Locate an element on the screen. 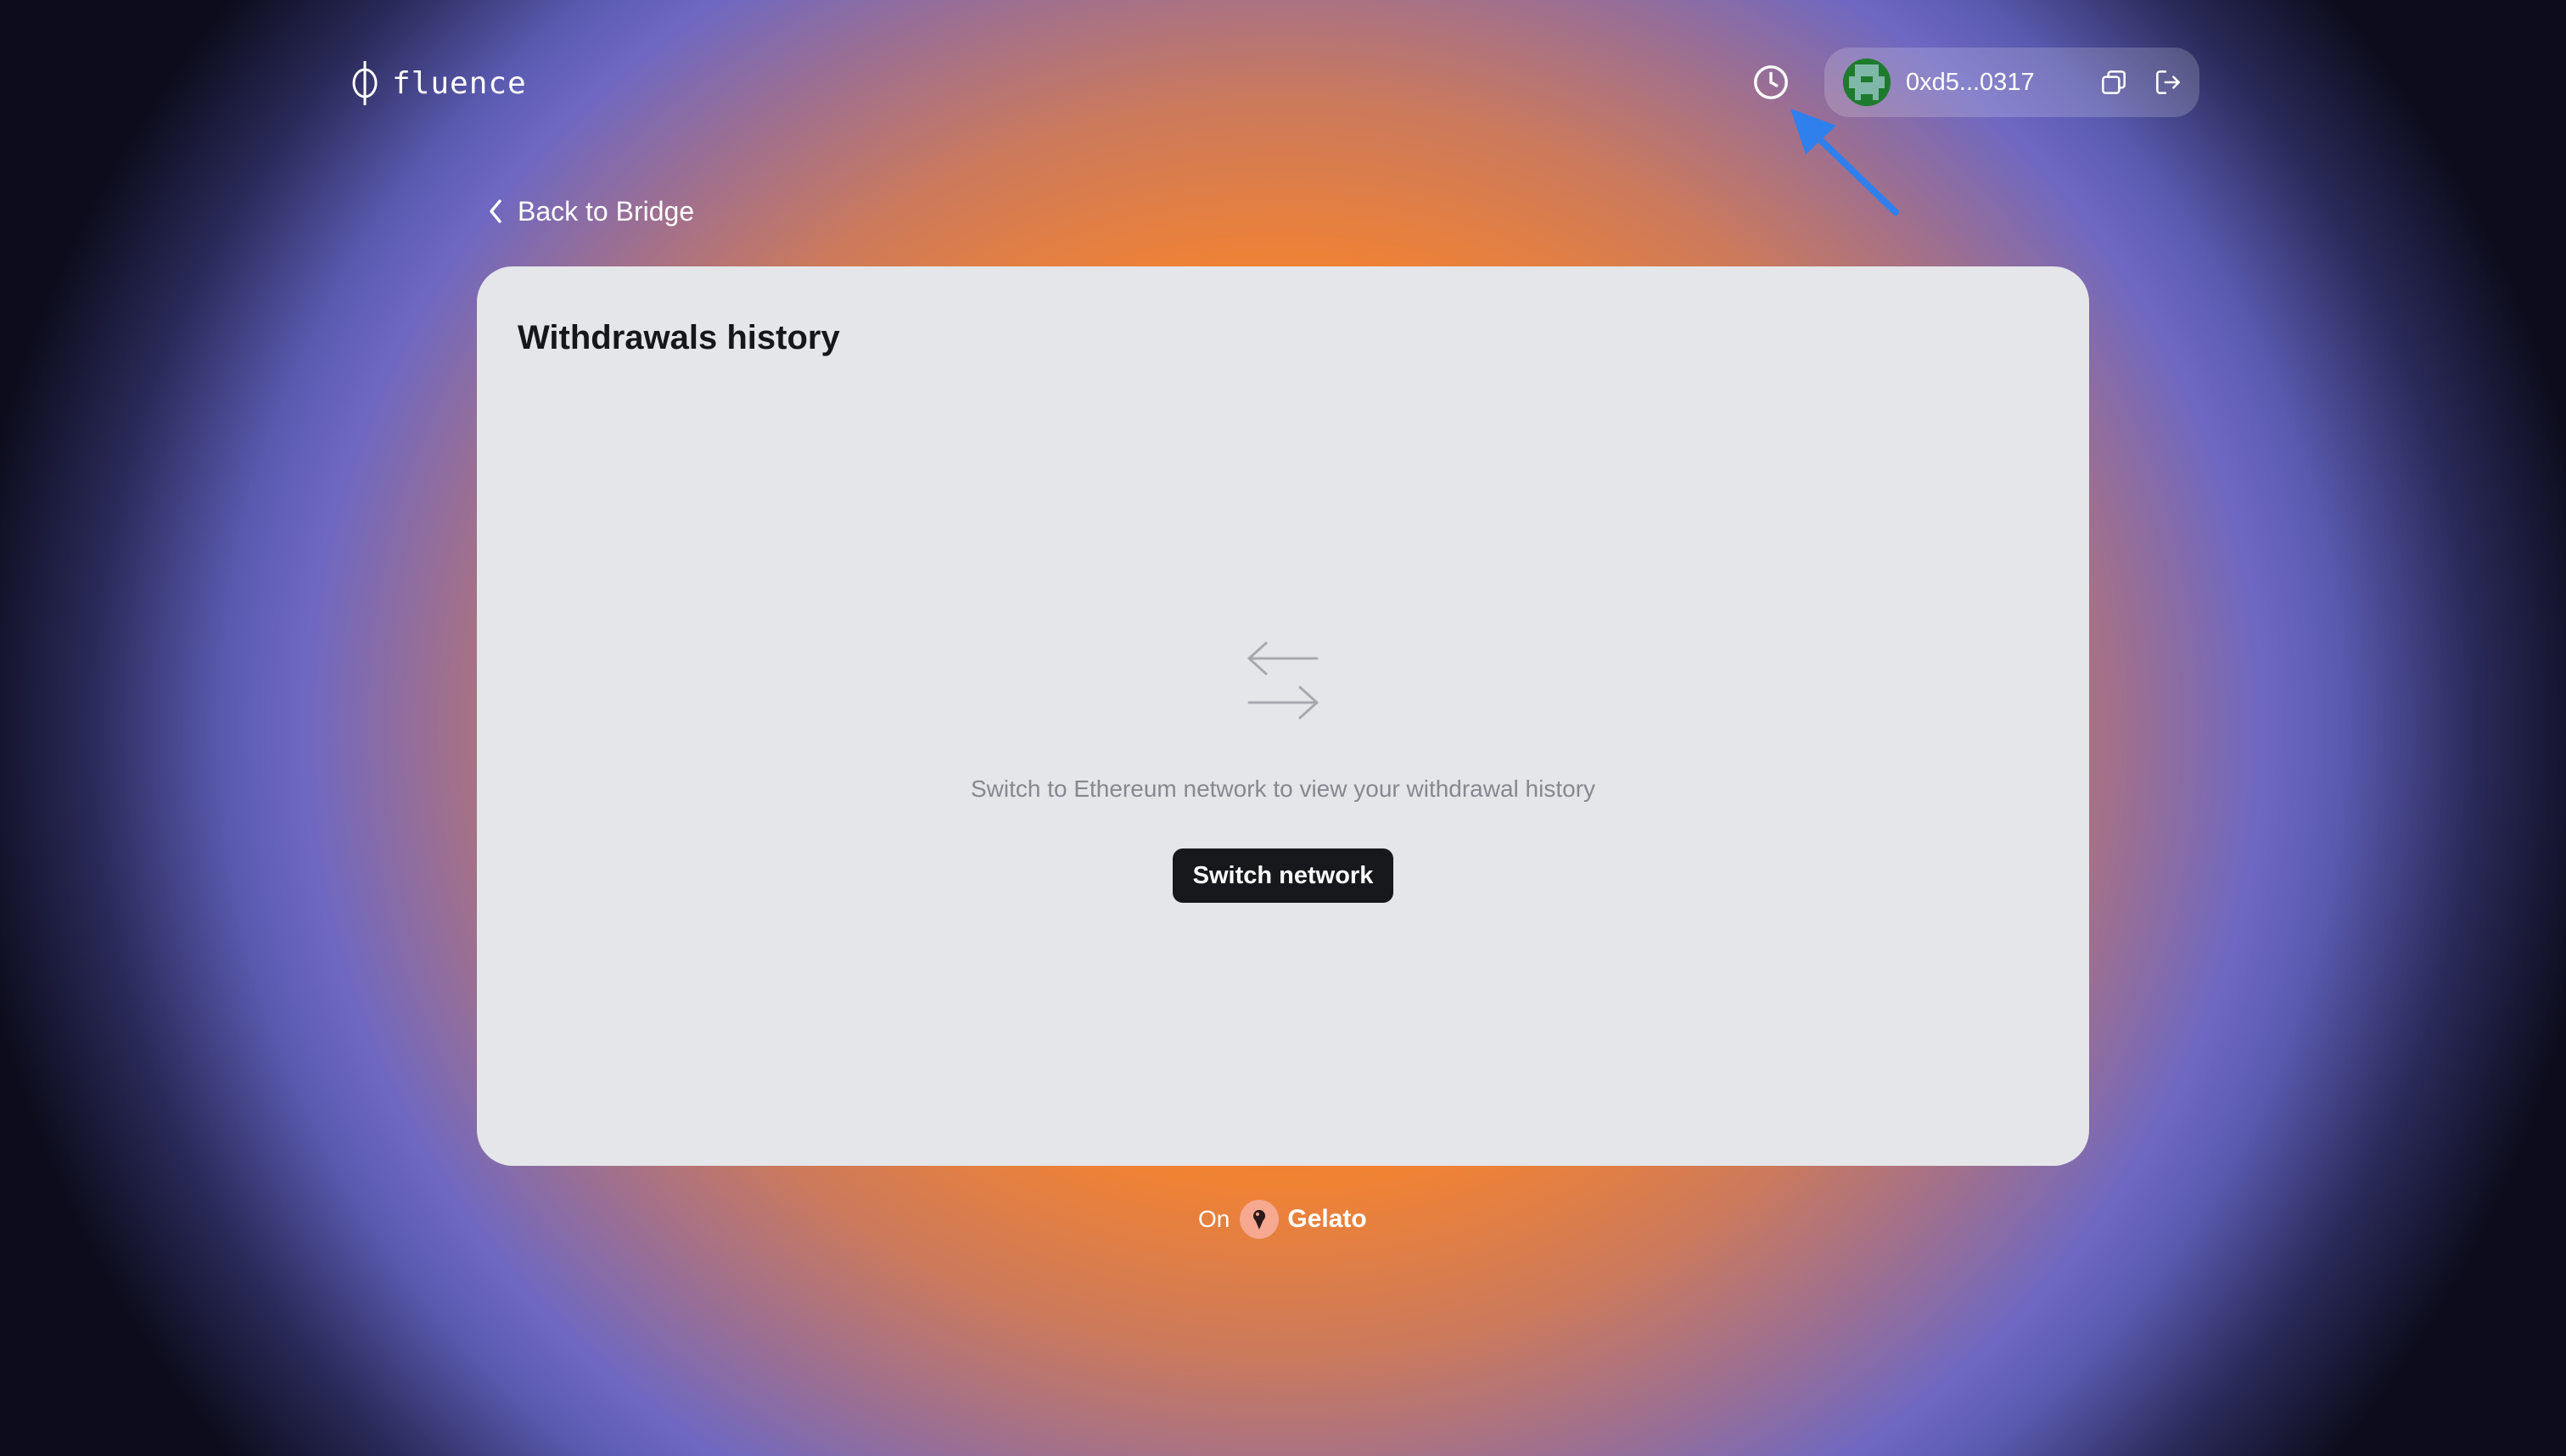 The width and height of the screenshot is (2566, 1456). logo-text: fluence is located at coordinates (459, 83).